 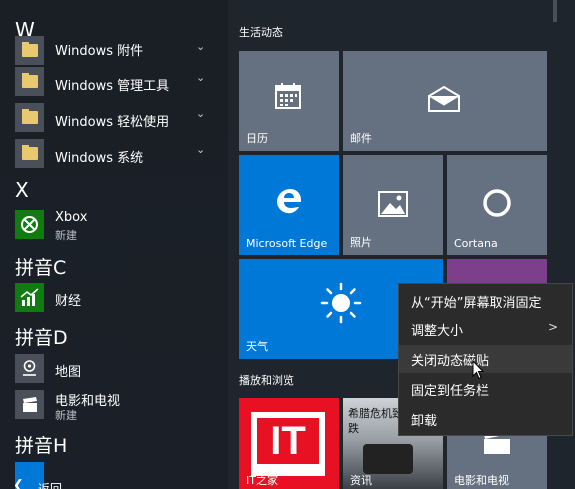 What do you see at coordinates (485, 329) in the screenshot?
I see `menu-item-resize: 调整大小 >` at bounding box center [485, 329].